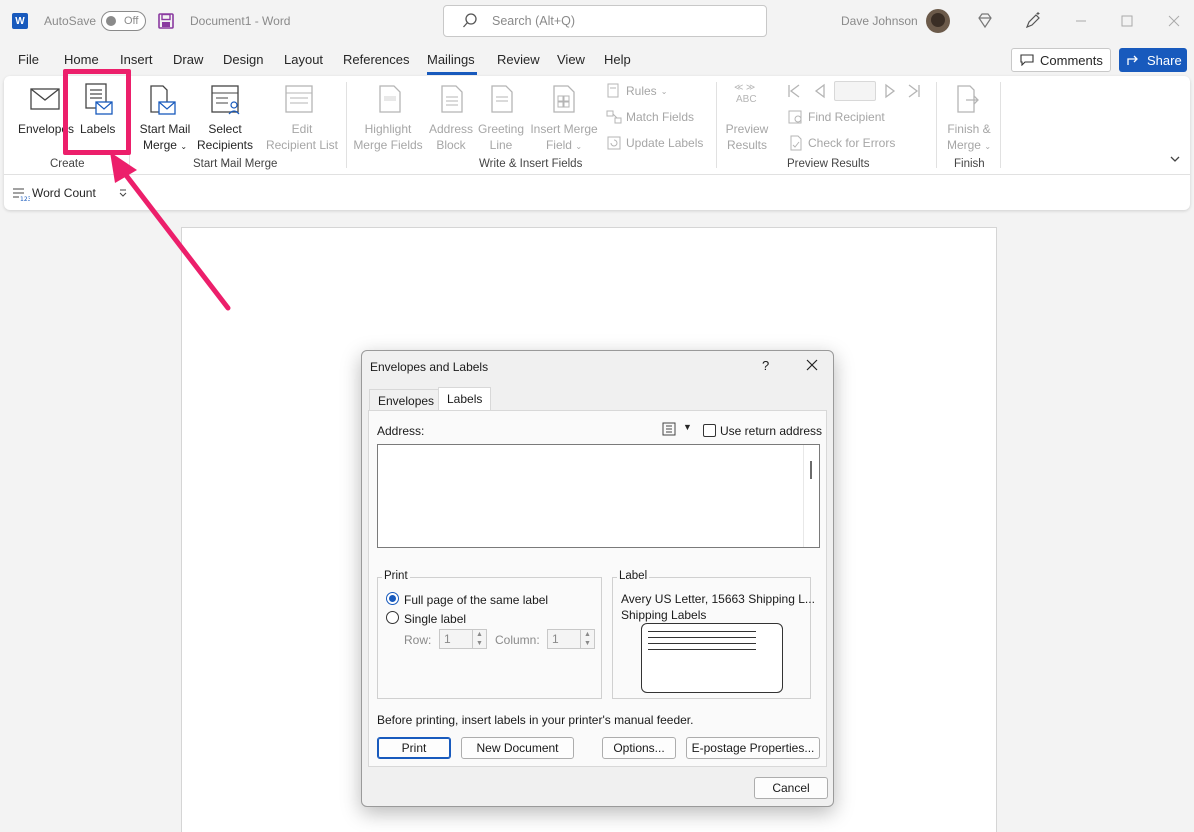 The height and width of the screenshot is (832, 1194). I want to click on menu-home: Home, so click(81, 59).